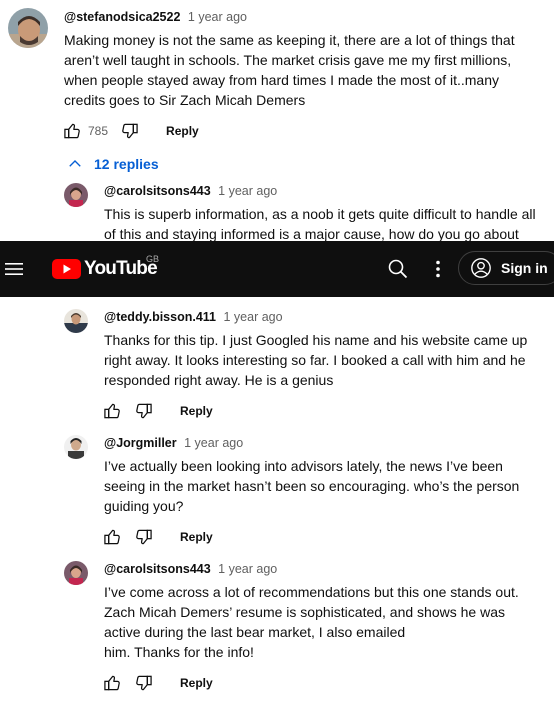  I want to click on comment-actions: 785 Reply, so click(129, 131).